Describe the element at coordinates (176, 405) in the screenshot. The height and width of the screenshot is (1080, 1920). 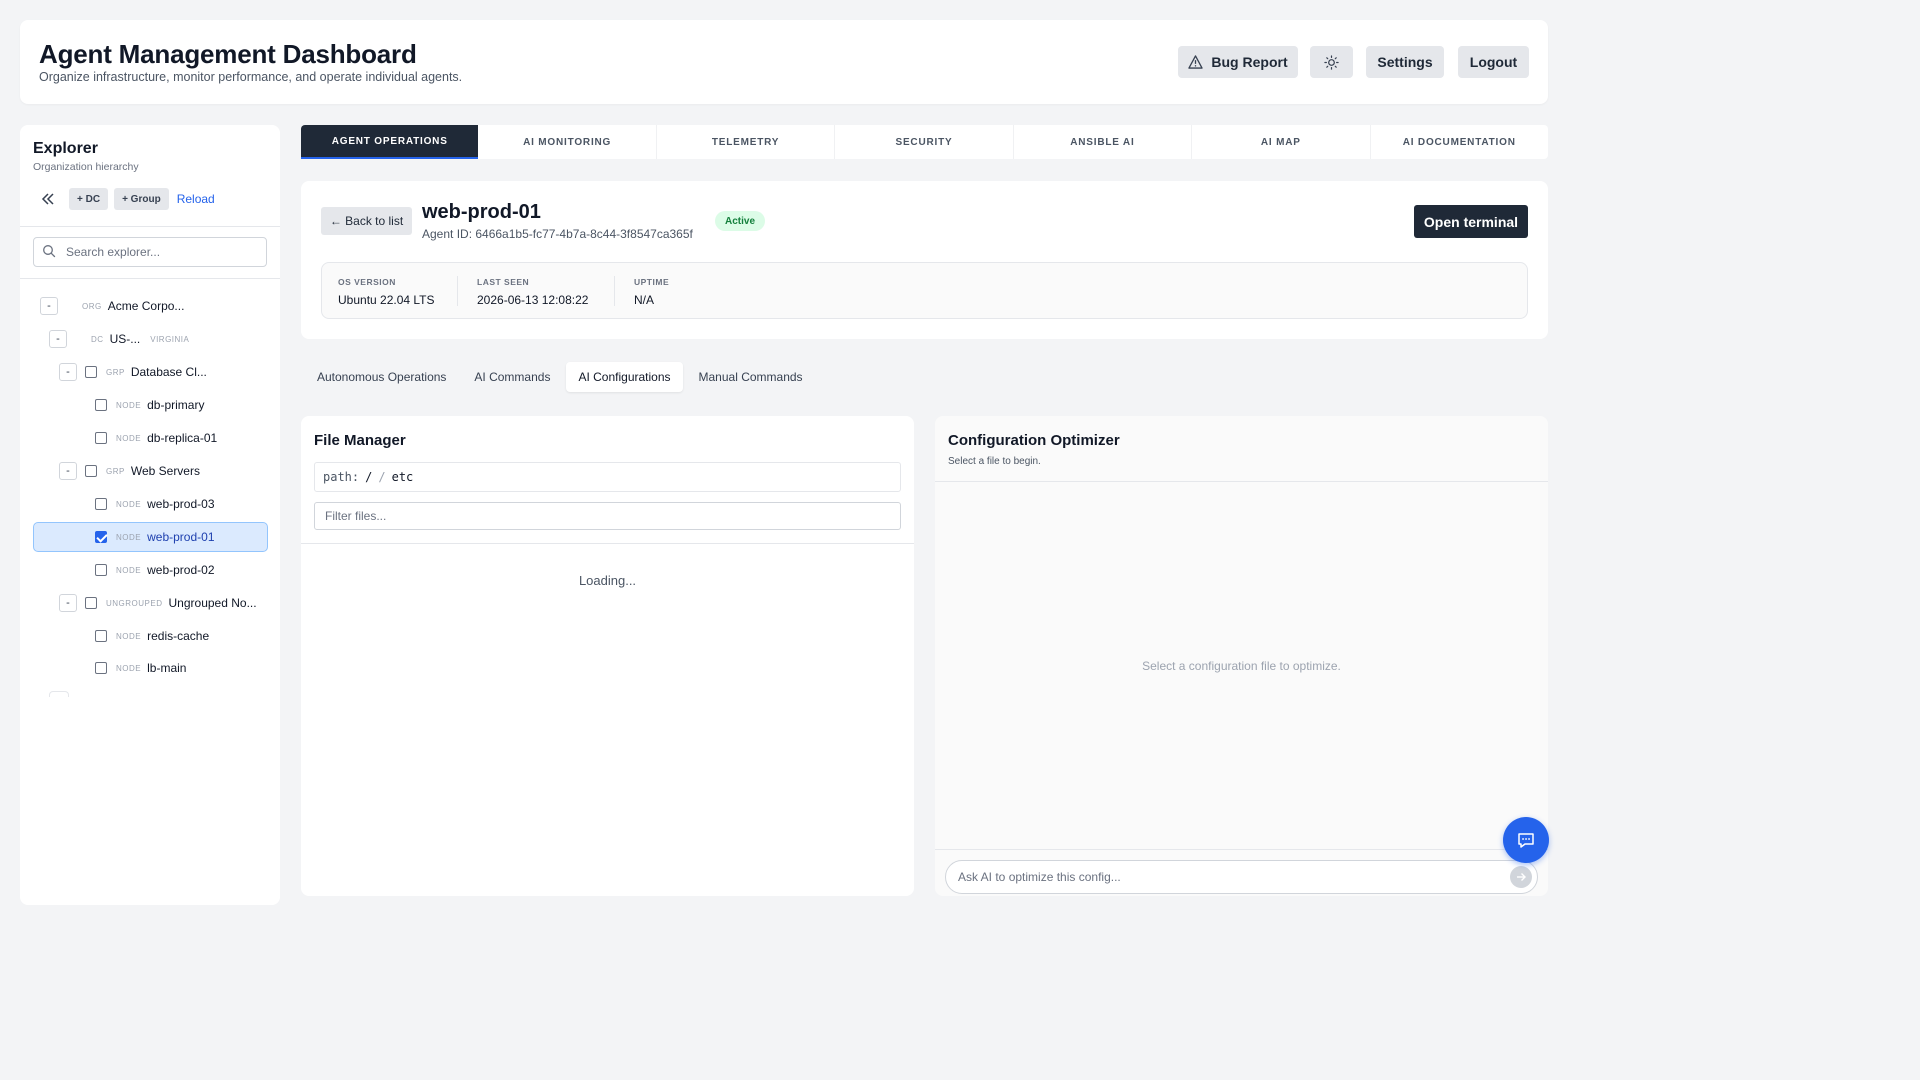
I see `tree-name: db-primary` at that location.